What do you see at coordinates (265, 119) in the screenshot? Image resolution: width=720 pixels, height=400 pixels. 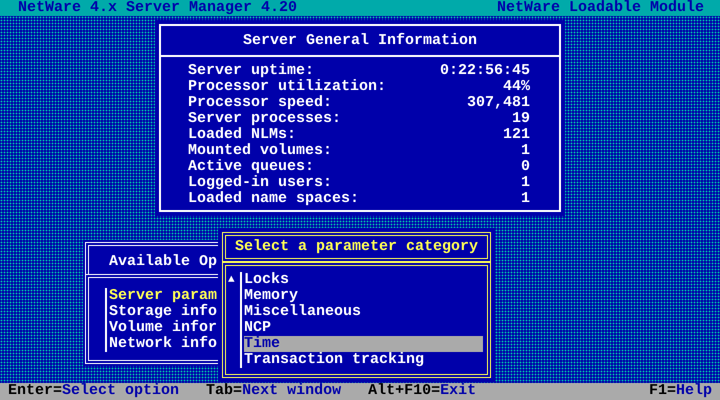 I see `info-label: Server processes:` at bounding box center [265, 119].